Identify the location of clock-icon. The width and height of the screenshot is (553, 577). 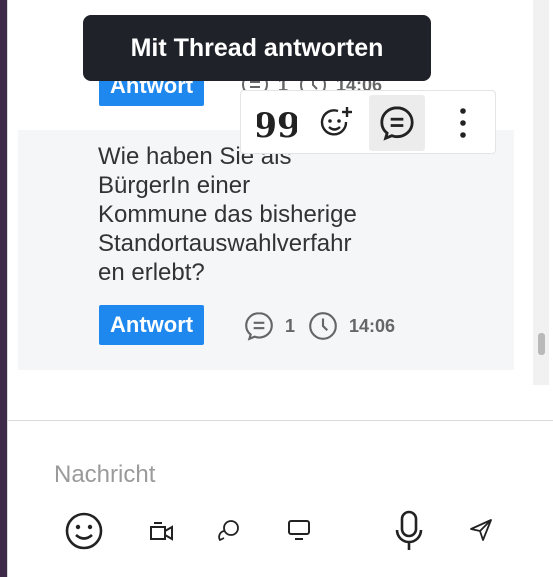
(323, 326).